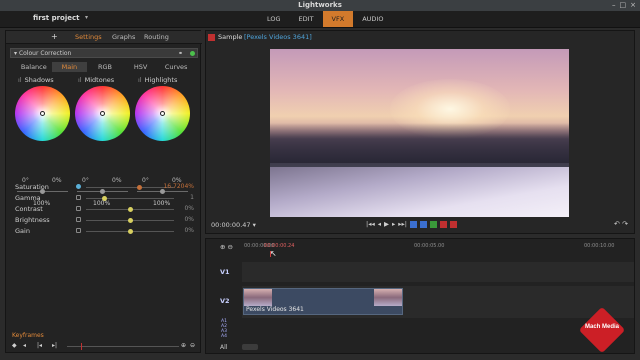  Describe the element at coordinates (139, 187) in the screenshot. I see `saturation-slider-knob` at that location.